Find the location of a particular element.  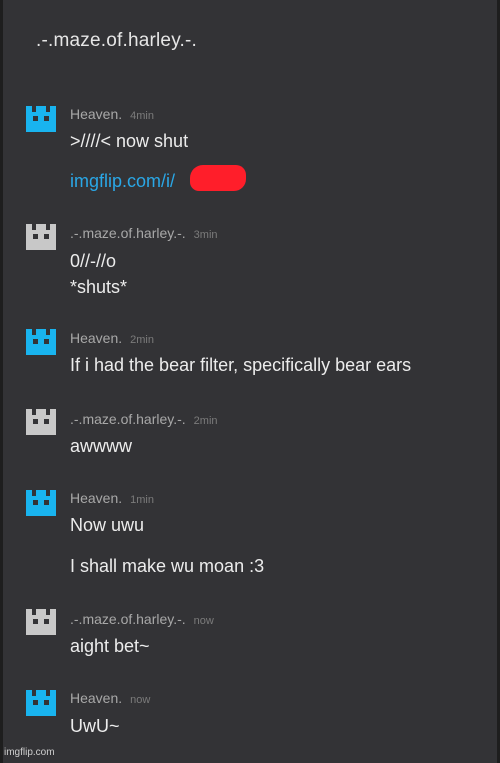

message-text: *shuts* is located at coordinates (99, 287).